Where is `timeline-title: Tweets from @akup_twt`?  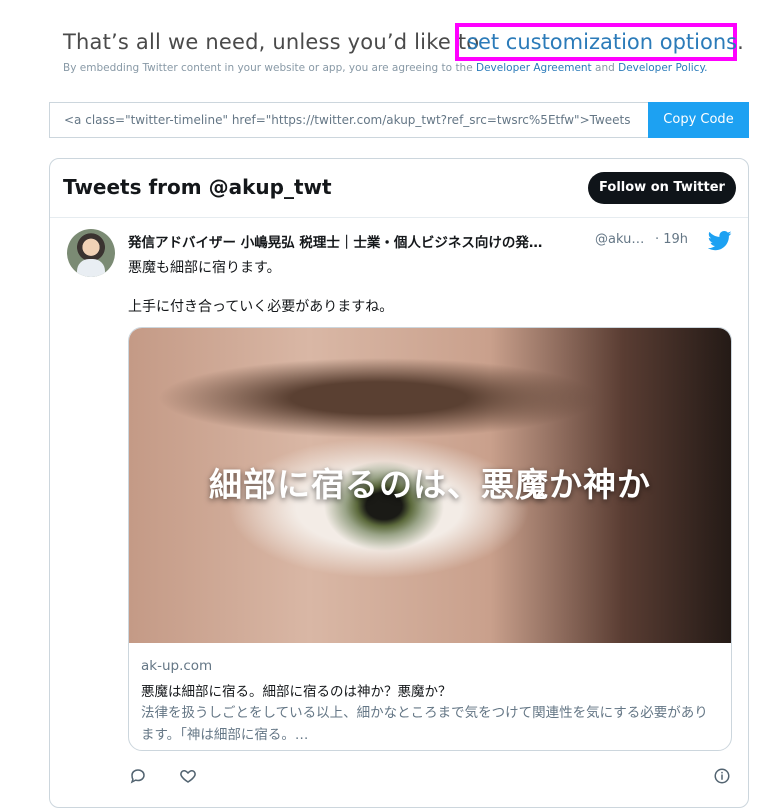
timeline-title: Tweets from @akup_twt is located at coordinates (197, 187).